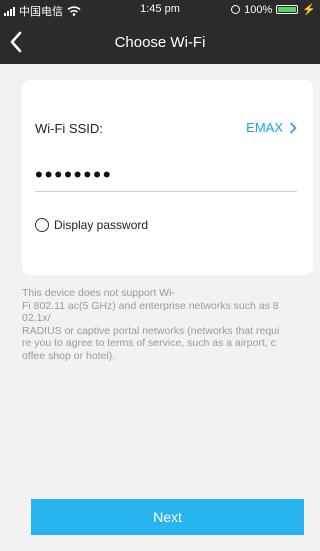 Image resolution: width=320 pixels, height=551 pixels. Describe the element at coordinates (167, 517) in the screenshot. I see `next-button: Next` at that location.